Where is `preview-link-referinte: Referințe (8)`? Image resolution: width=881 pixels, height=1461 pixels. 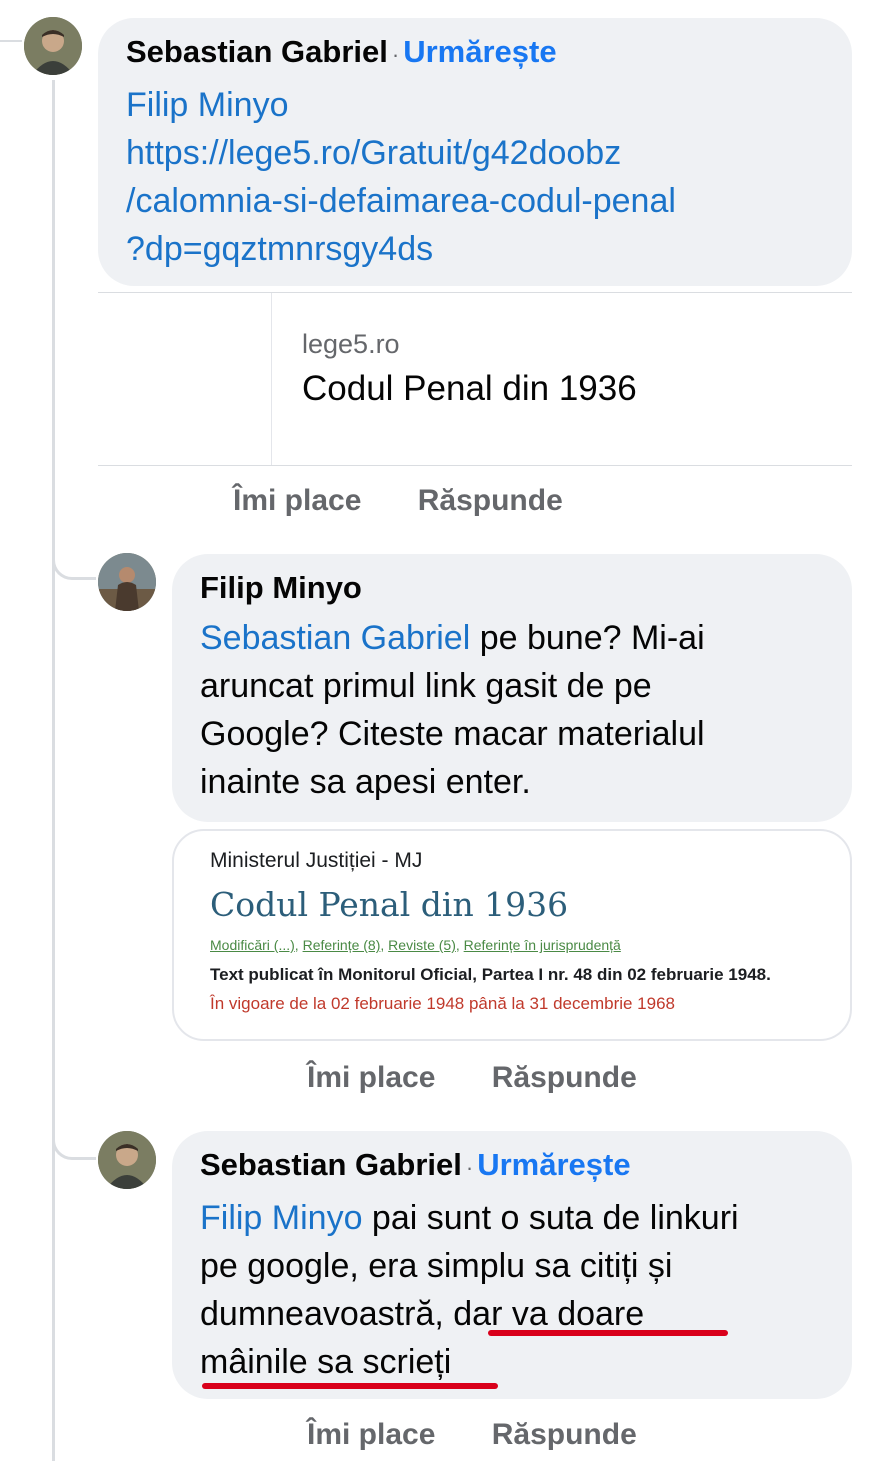 preview-link-referinte: Referințe (8) is located at coordinates (341, 945).